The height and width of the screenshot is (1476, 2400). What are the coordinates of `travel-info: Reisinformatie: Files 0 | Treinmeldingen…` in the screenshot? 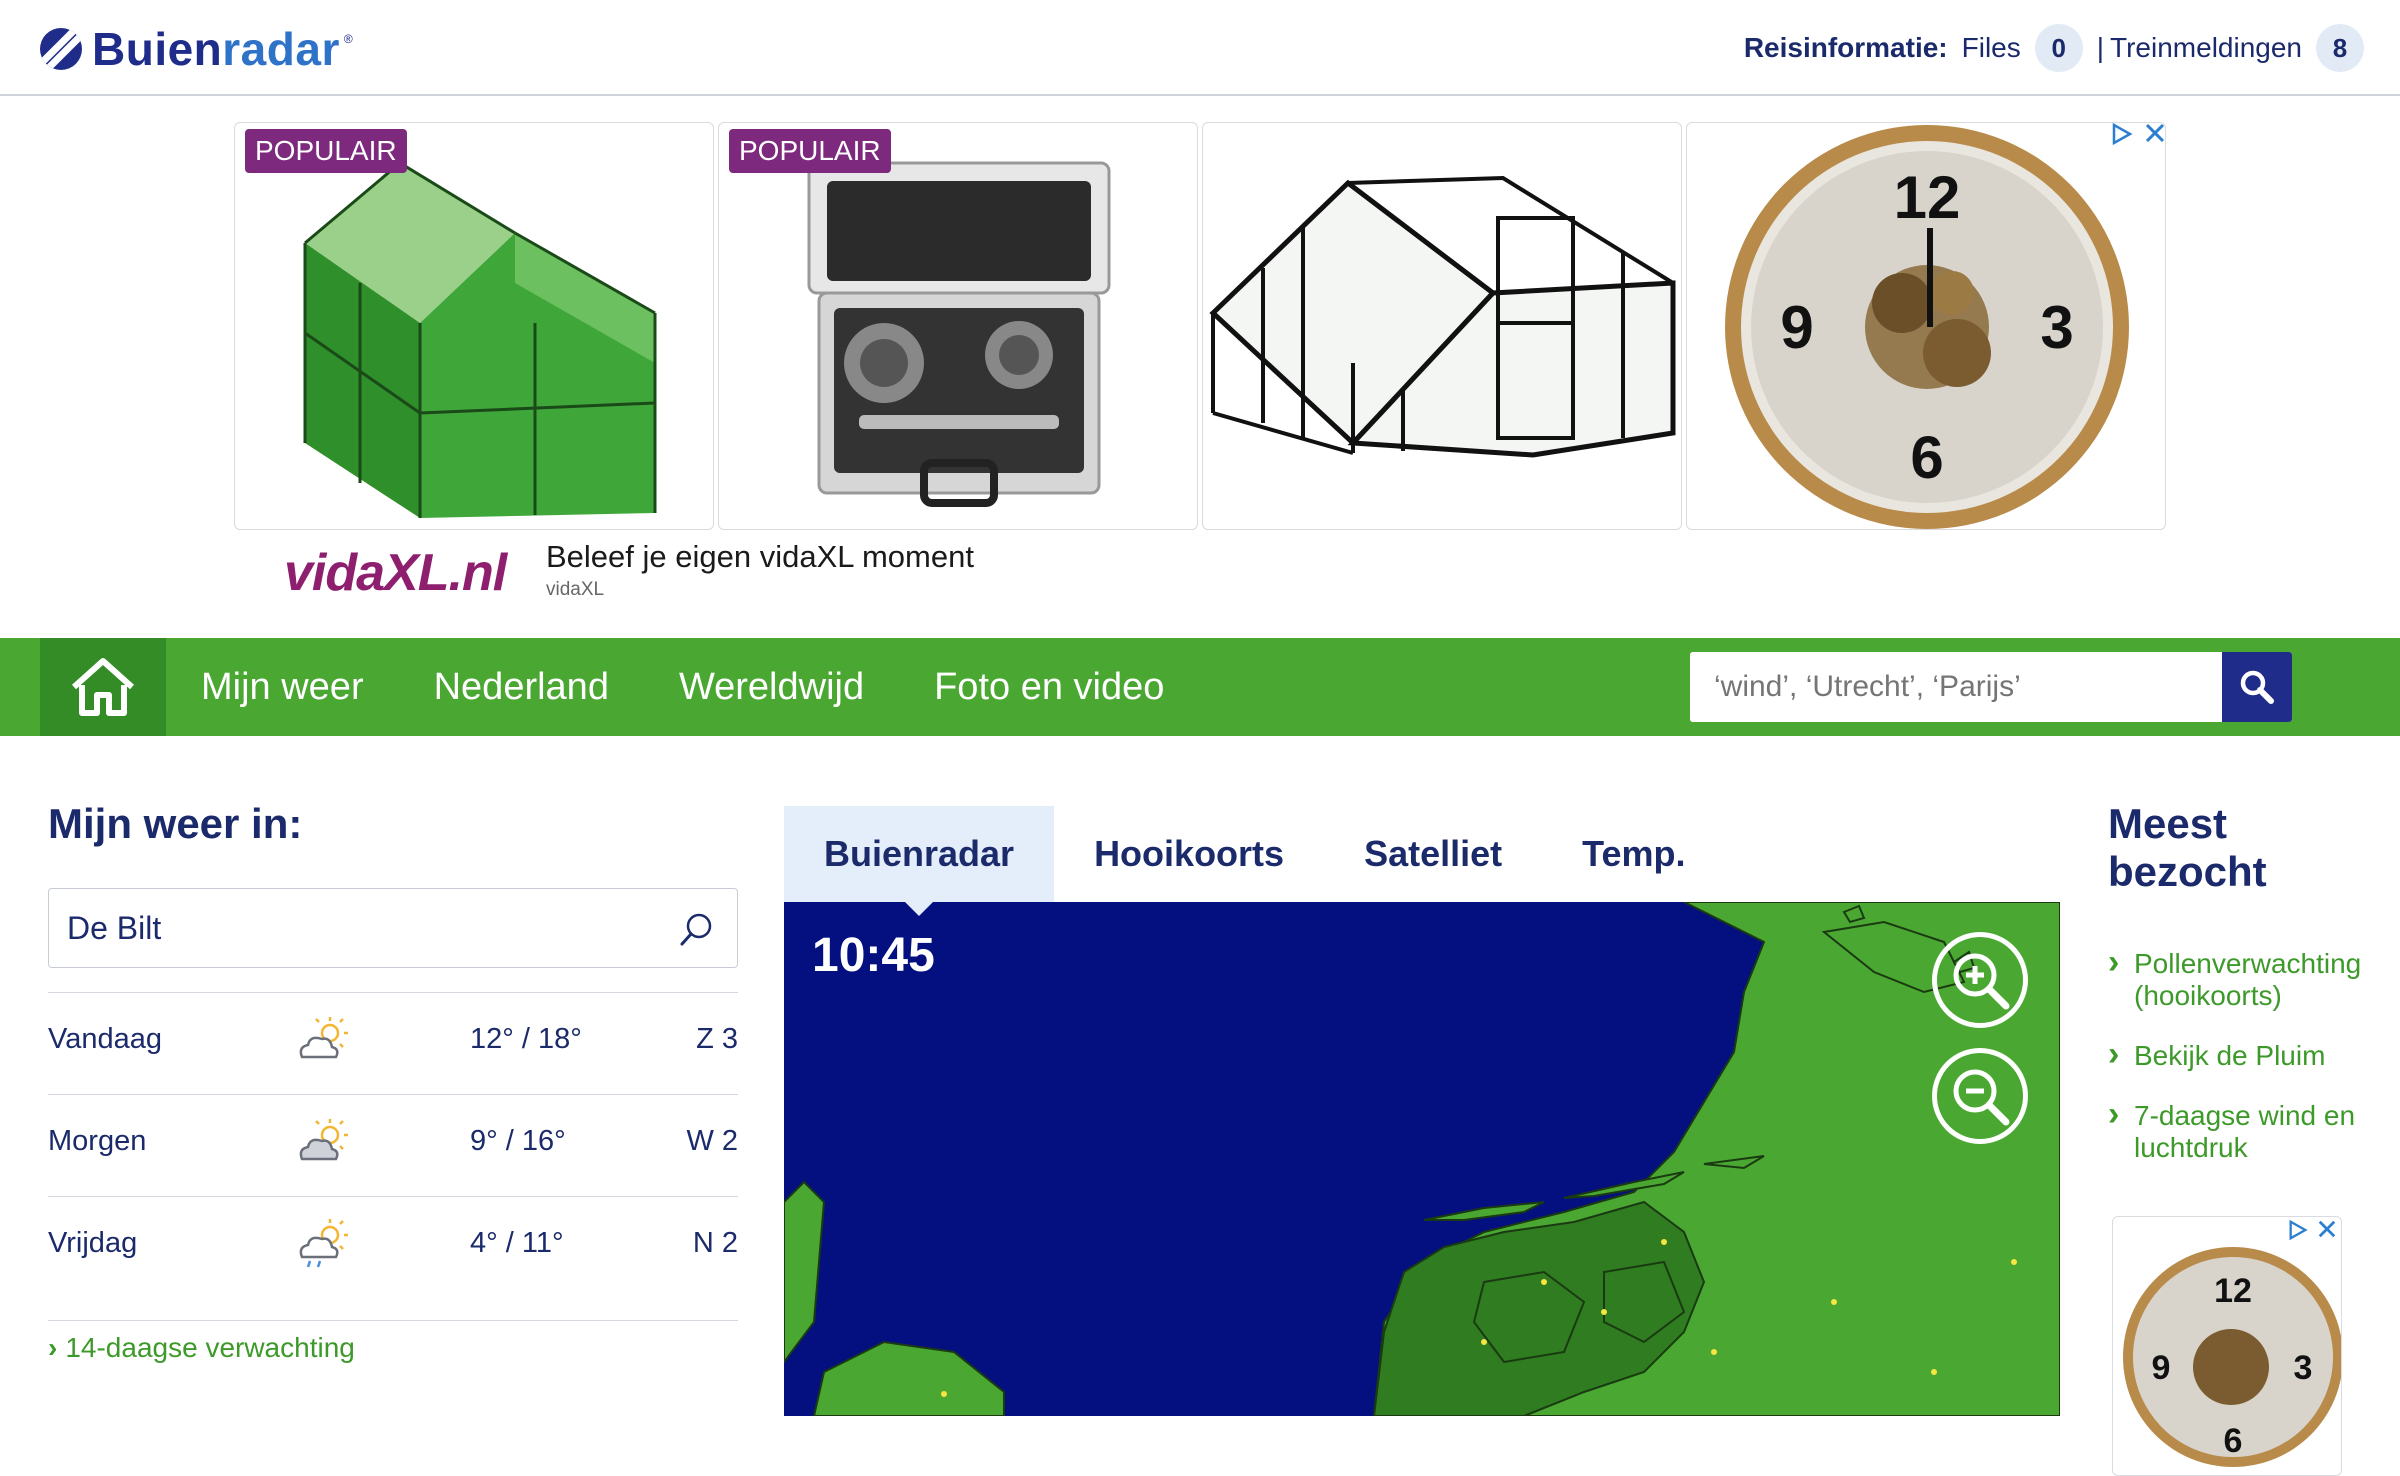 It's located at (2054, 48).